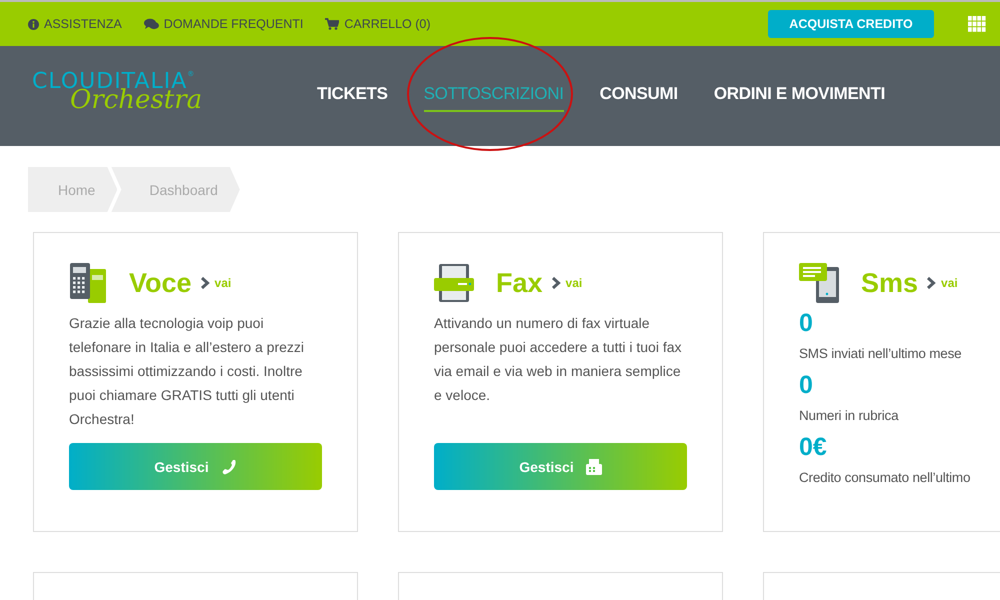 The height and width of the screenshot is (600, 1000). I want to click on service-description: Grazie alla tecnologia voip puoi telefonare in Italia e all’estero a prezzi bassissimi ottimizzando i costi. Inoltre puoi chiamare GRATIS tutti gli utenti Orchestra!, so click(187, 371).